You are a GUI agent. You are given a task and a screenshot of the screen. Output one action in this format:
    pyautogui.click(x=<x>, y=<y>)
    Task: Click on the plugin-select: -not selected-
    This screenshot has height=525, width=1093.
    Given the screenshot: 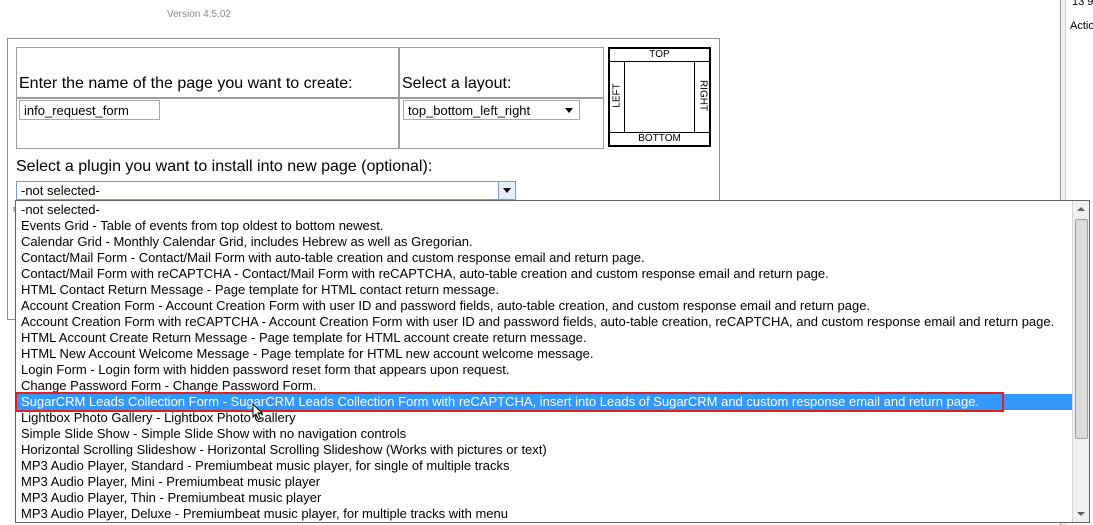 What is the action you would take?
    pyautogui.click(x=266, y=190)
    